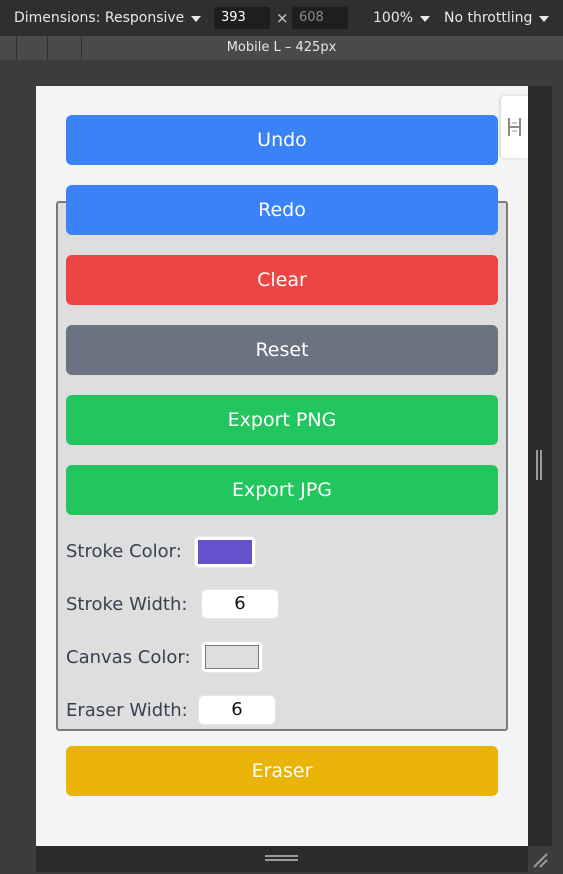  Describe the element at coordinates (539, 465) in the screenshot. I see `right-resize-handle-icon` at that location.